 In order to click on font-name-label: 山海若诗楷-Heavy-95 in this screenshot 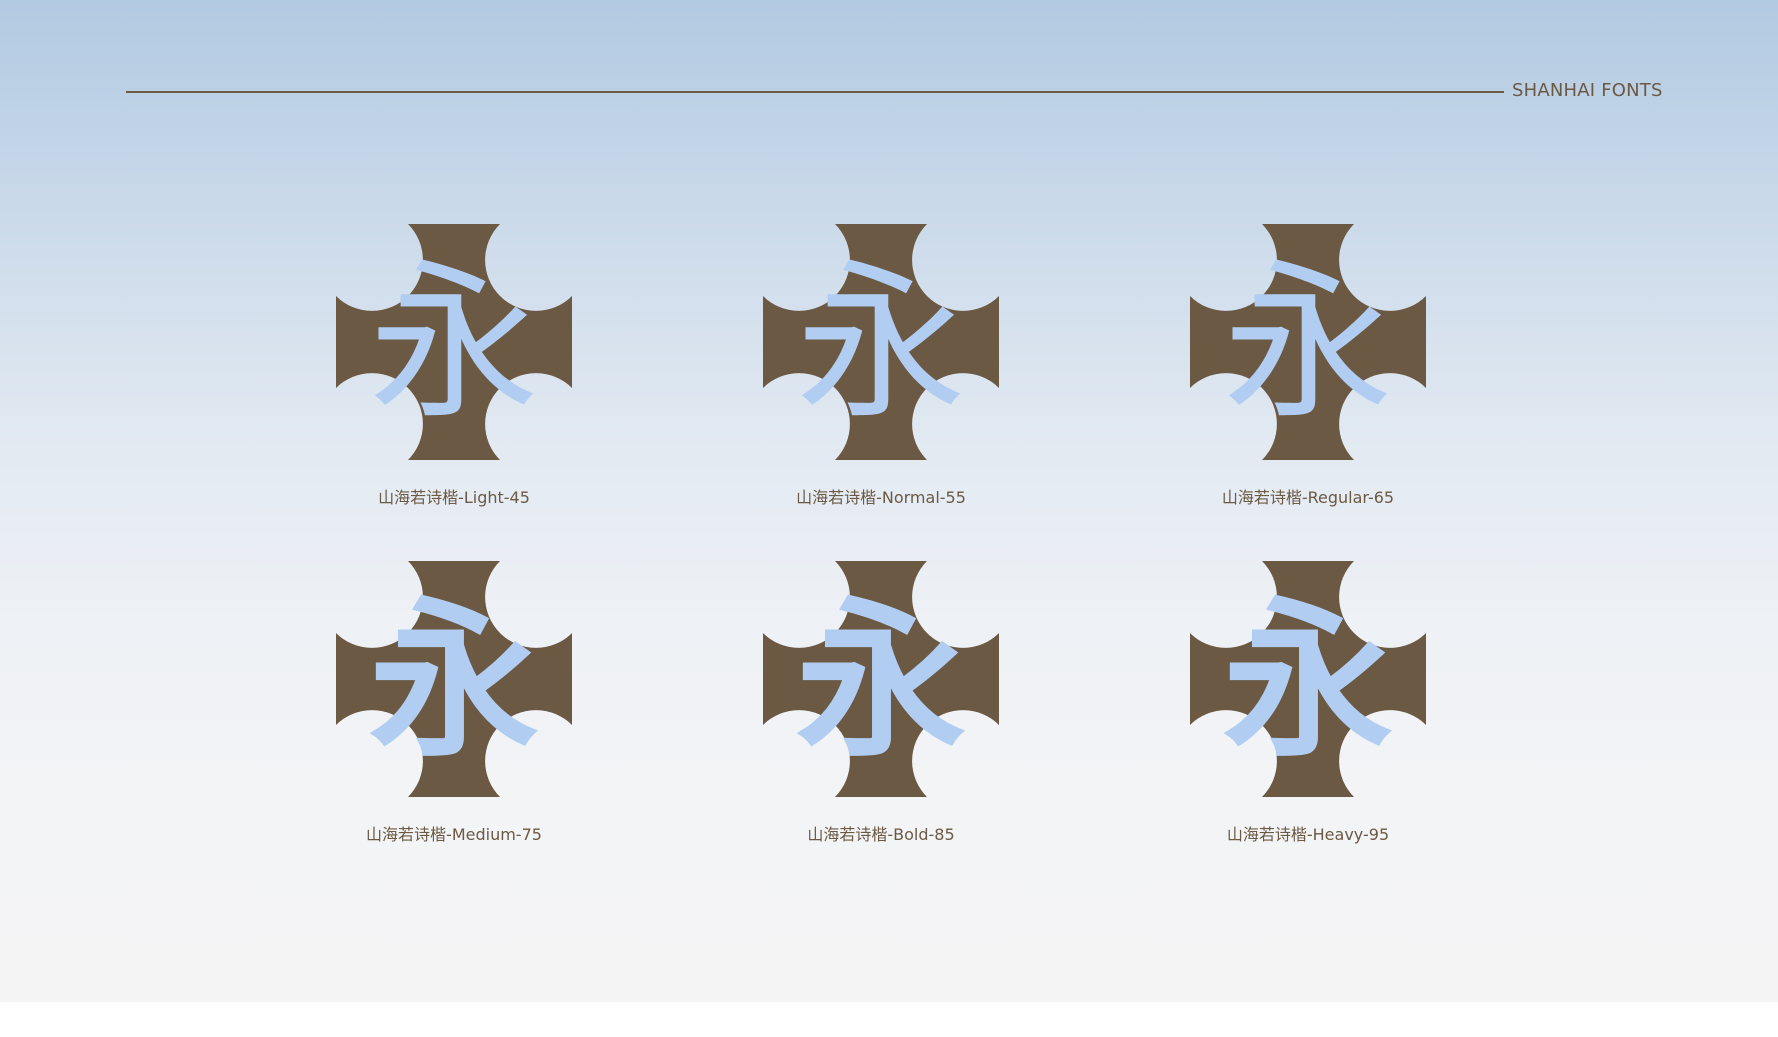, I will do `click(1308, 834)`.